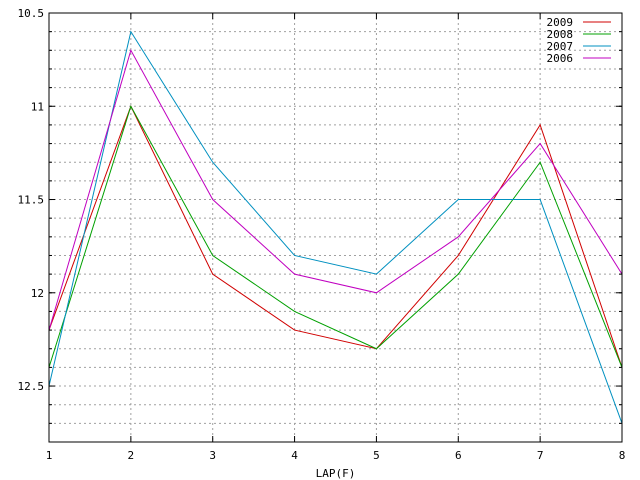 This screenshot has height=480, width=640. I want to click on x-tick-label: 7, so click(540, 455).